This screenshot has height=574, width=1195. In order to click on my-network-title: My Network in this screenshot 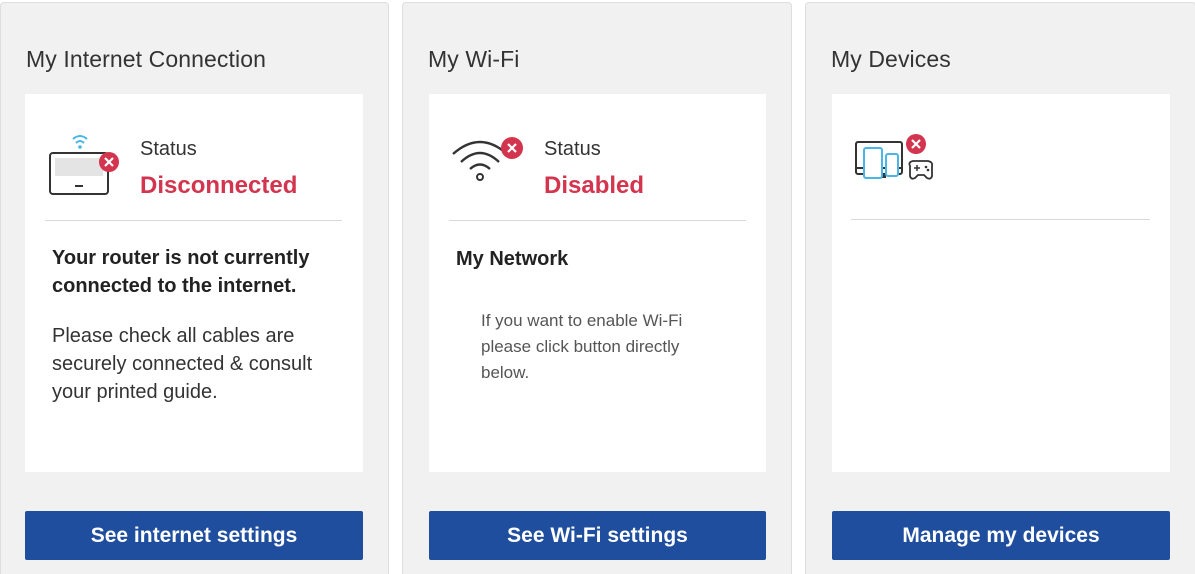, I will do `click(512, 259)`.